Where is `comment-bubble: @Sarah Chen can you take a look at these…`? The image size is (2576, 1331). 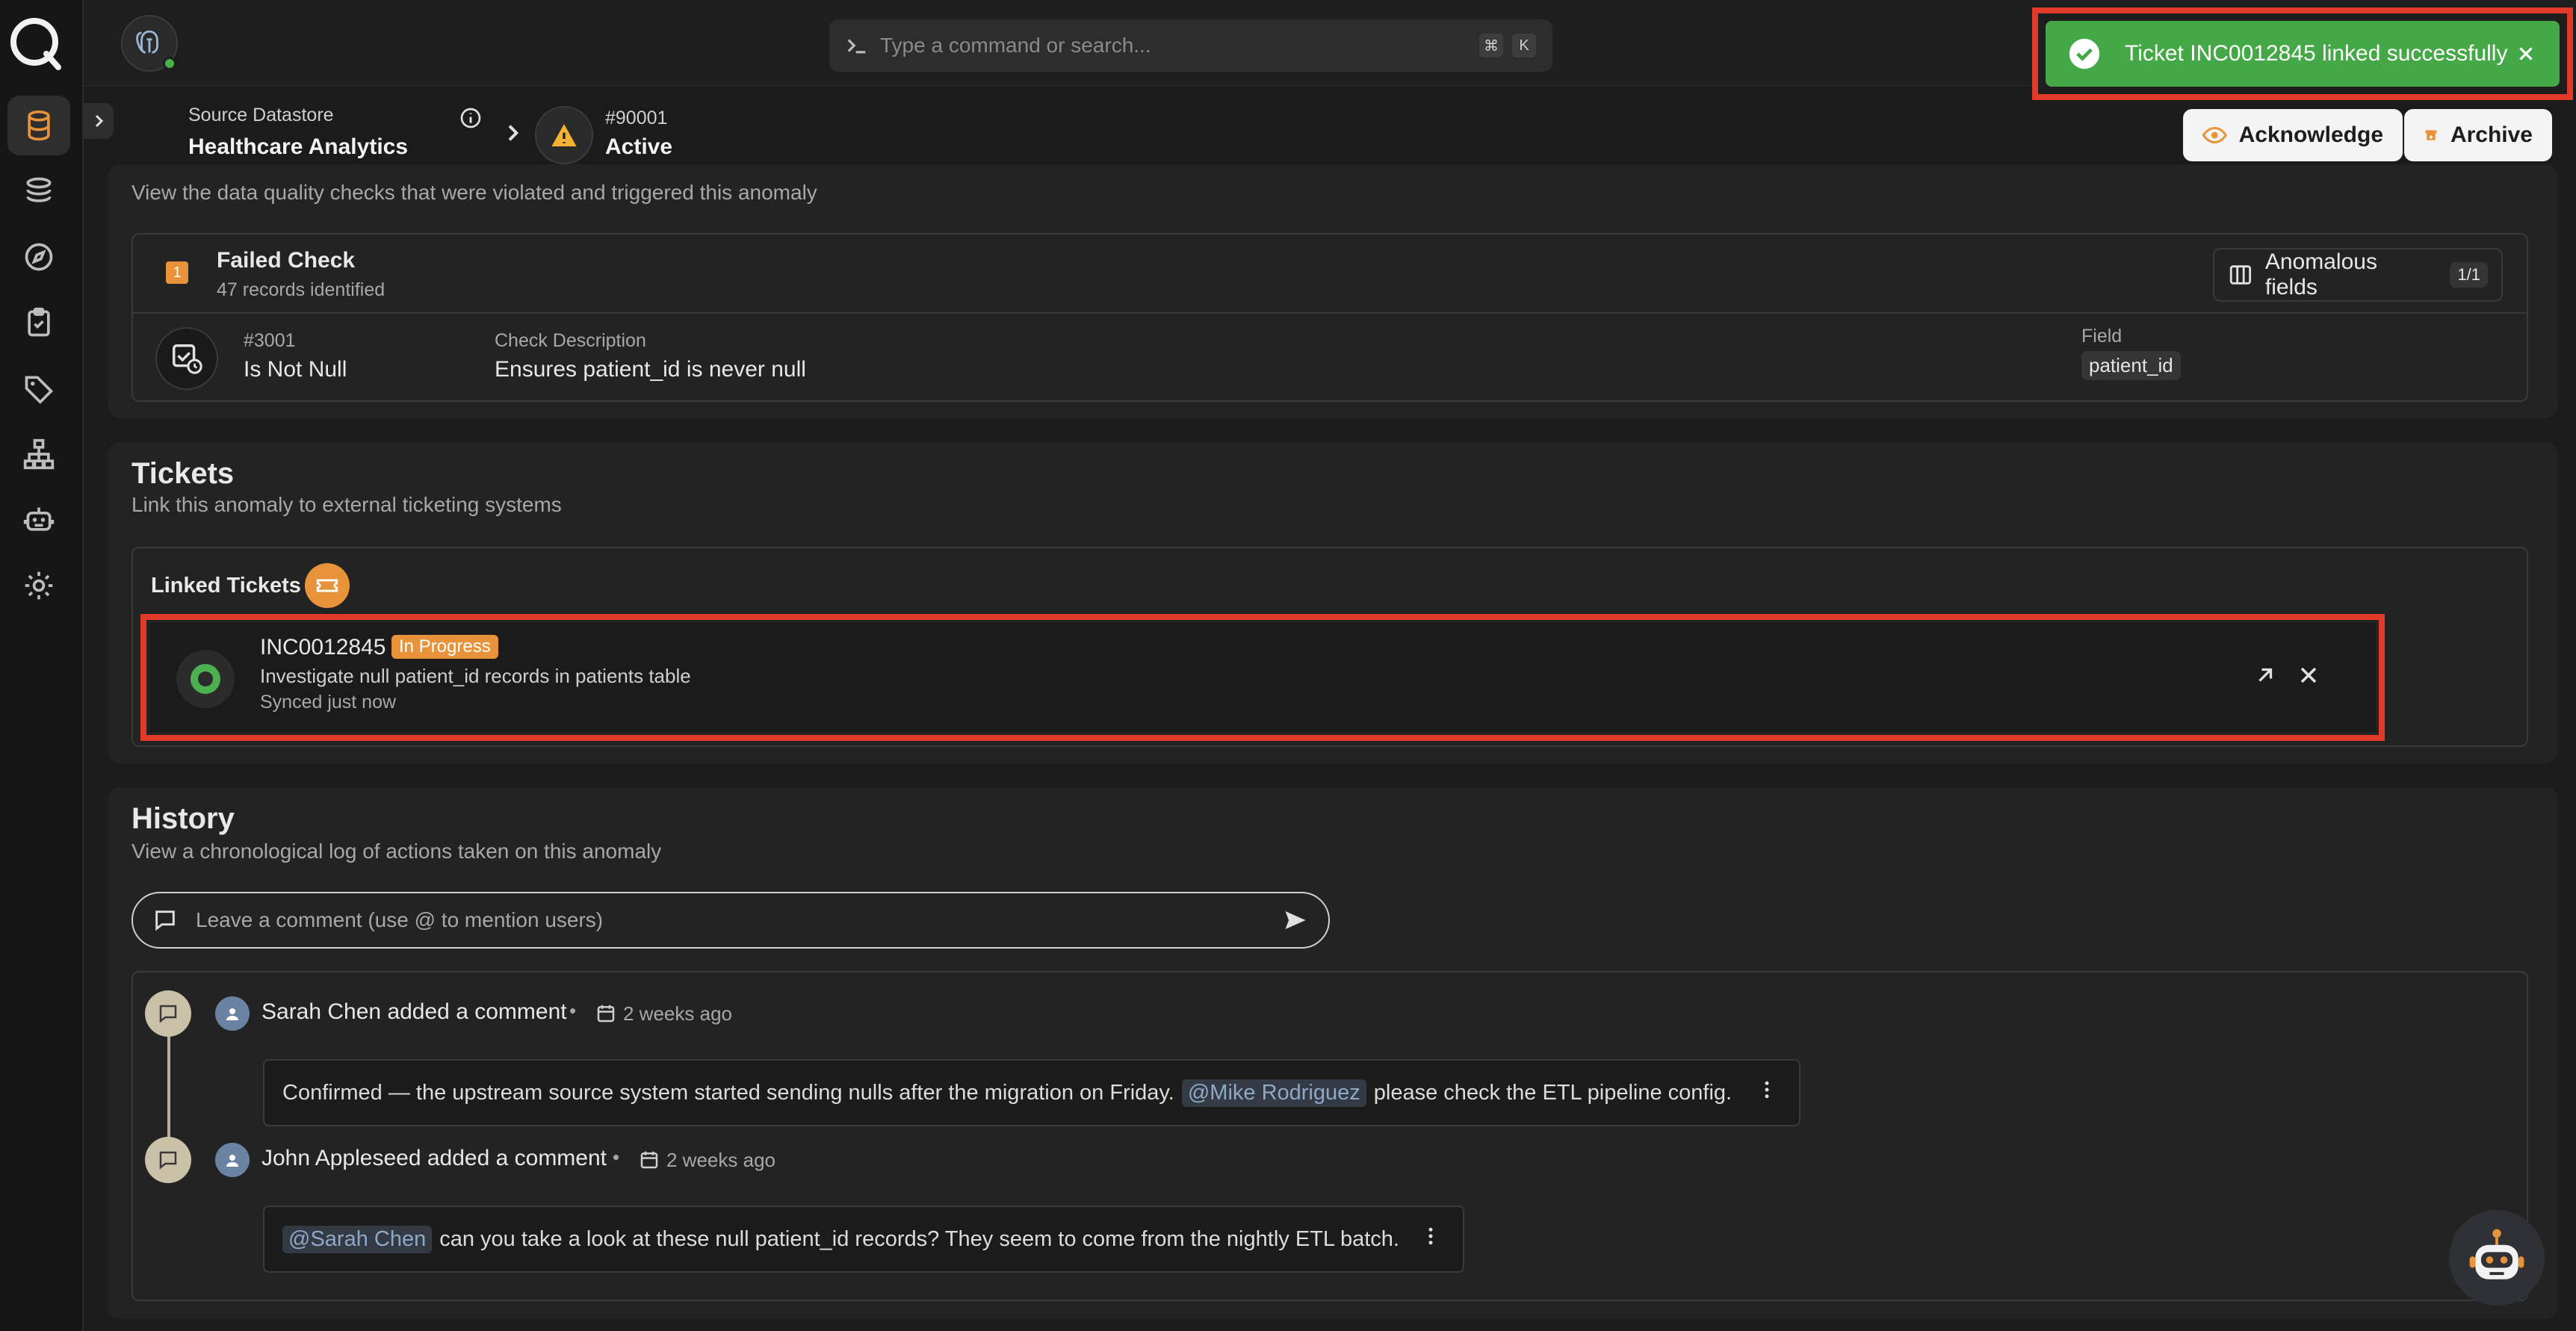
comment-bubble: @Sarah Chen can you take a look at these… is located at coordinates (863, 1239).